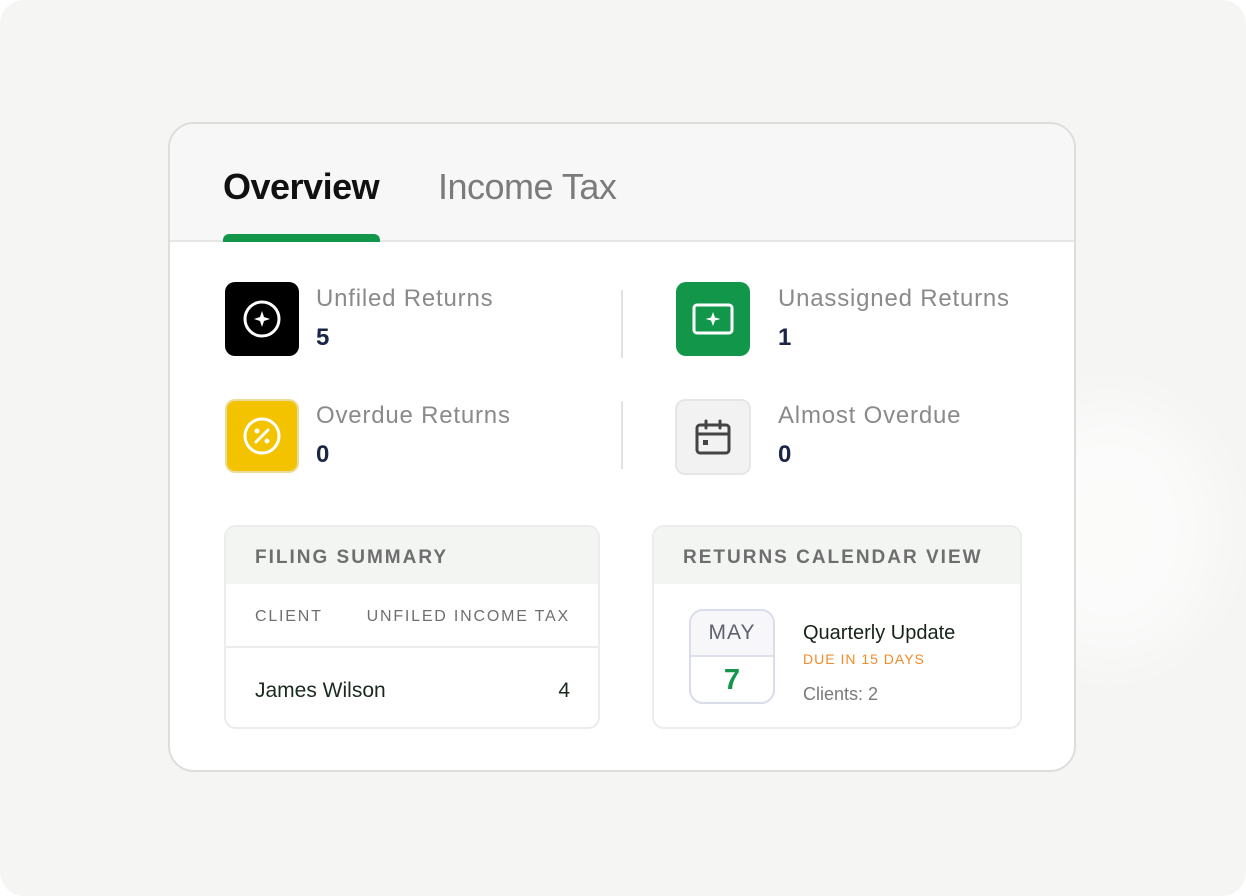 Image resolution: width=1246 pixels, height=896 pixels. Describe the element at coordinates (468, 617) in the screenshot. I see `column-header-unfiled-income-tax: UNFILED INCOME TAX` at that location.